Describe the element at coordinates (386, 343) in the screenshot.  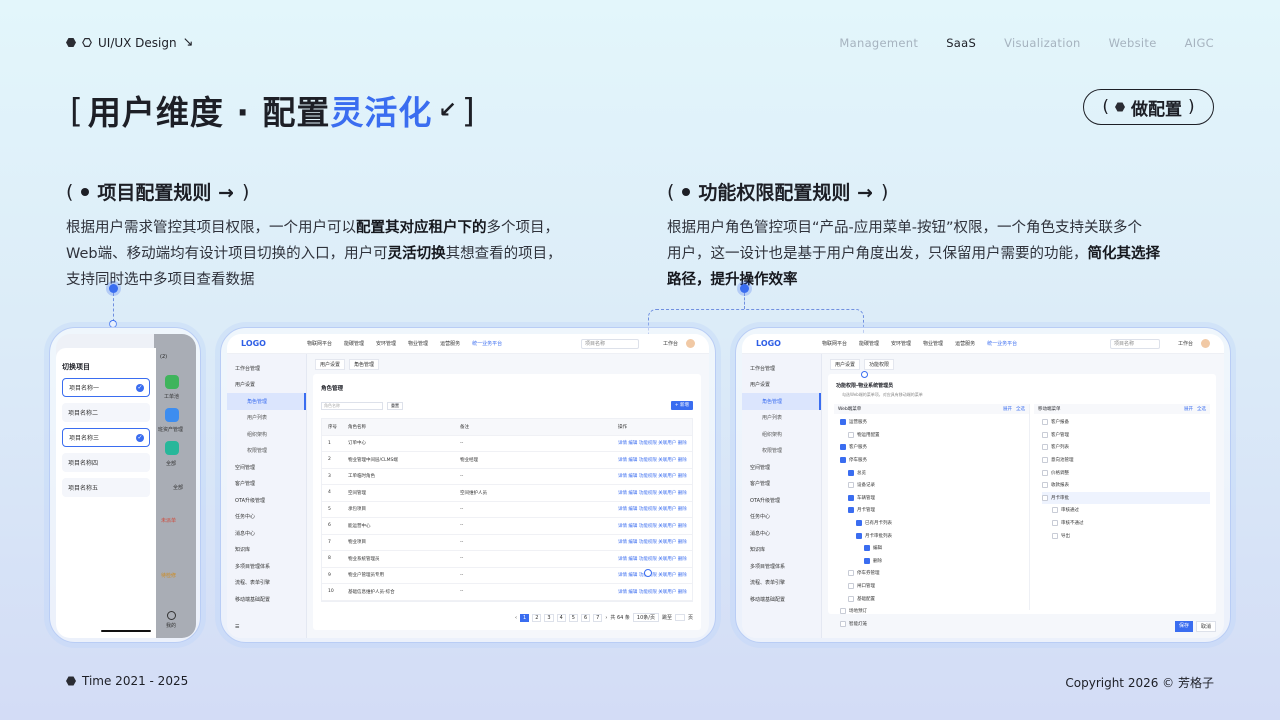
I see `tab-safety: 安环管理` at that location.